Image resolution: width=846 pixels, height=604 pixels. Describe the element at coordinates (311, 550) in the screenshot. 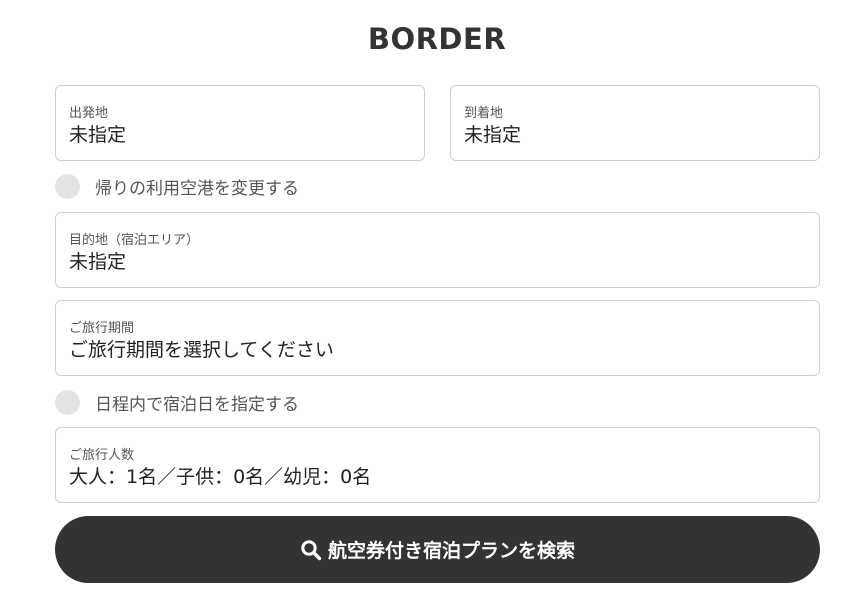

I see `search-icon` at that location.